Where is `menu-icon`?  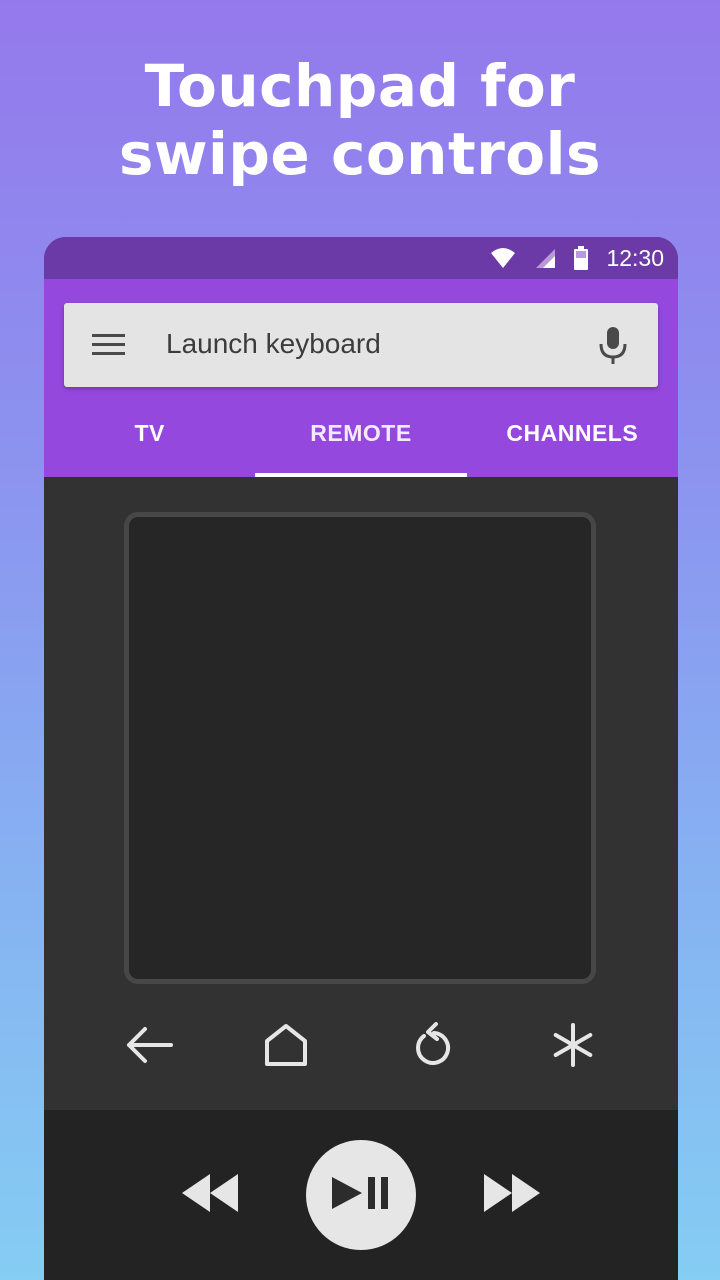
menu-icon is located at coordinates (109, 345).